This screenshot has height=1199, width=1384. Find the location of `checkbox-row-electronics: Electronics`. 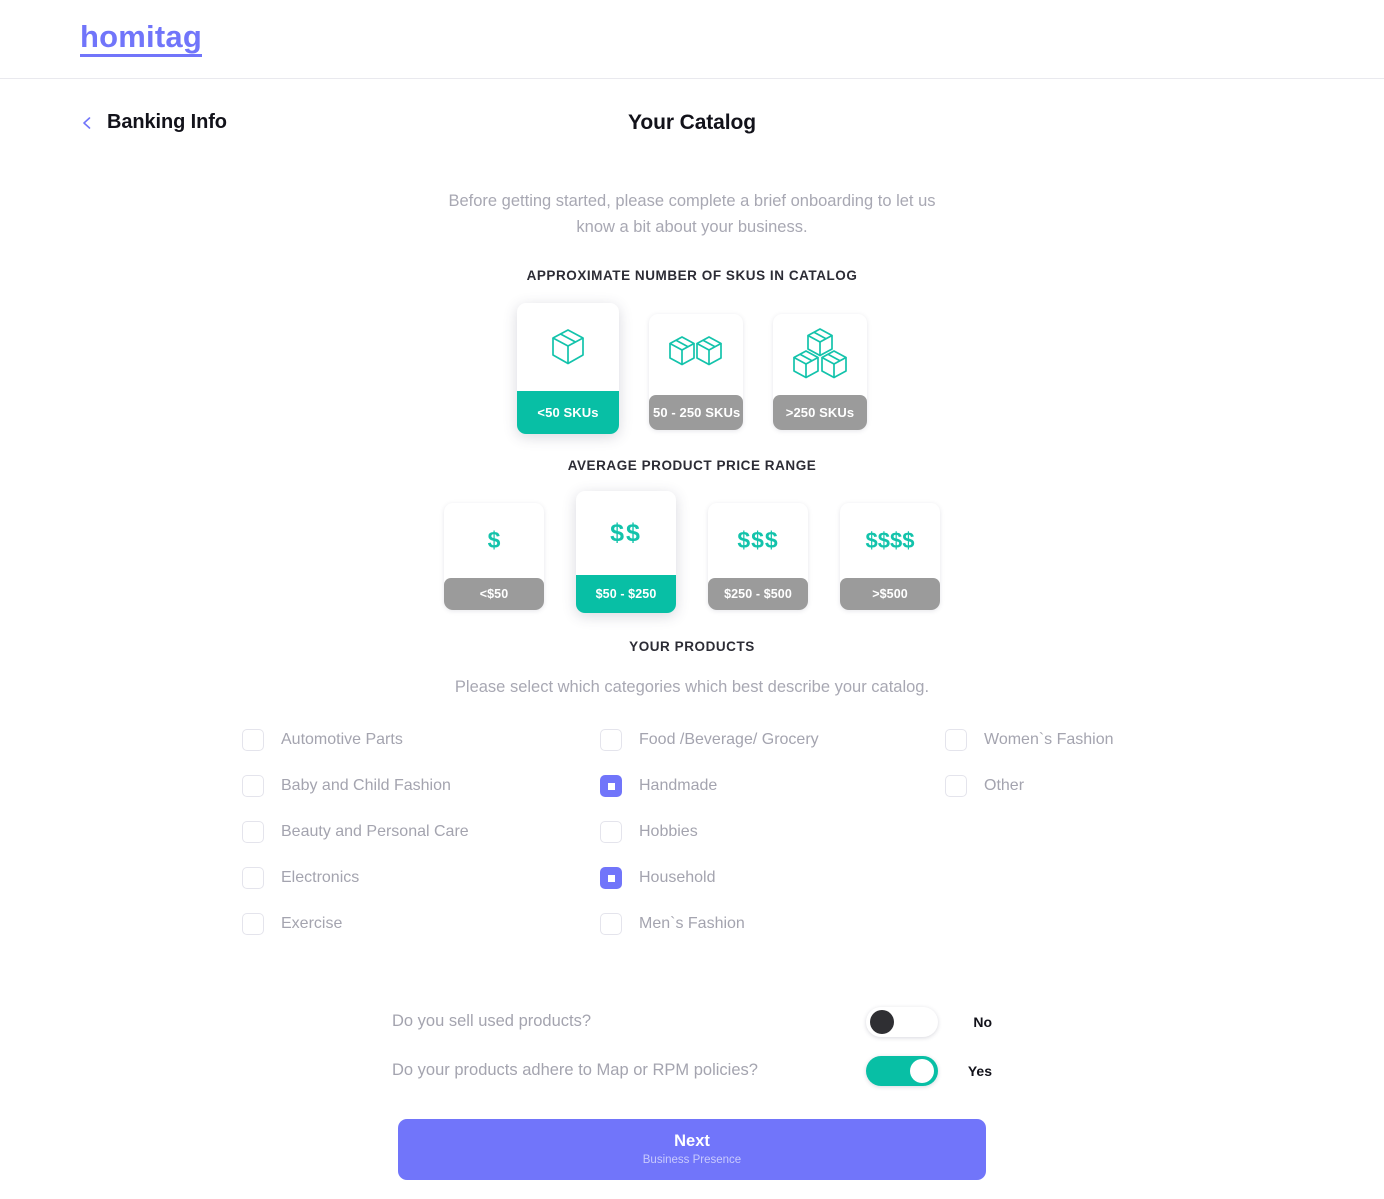

checkbox-row-electronics: Electronics is located at coordinates (421, 878).